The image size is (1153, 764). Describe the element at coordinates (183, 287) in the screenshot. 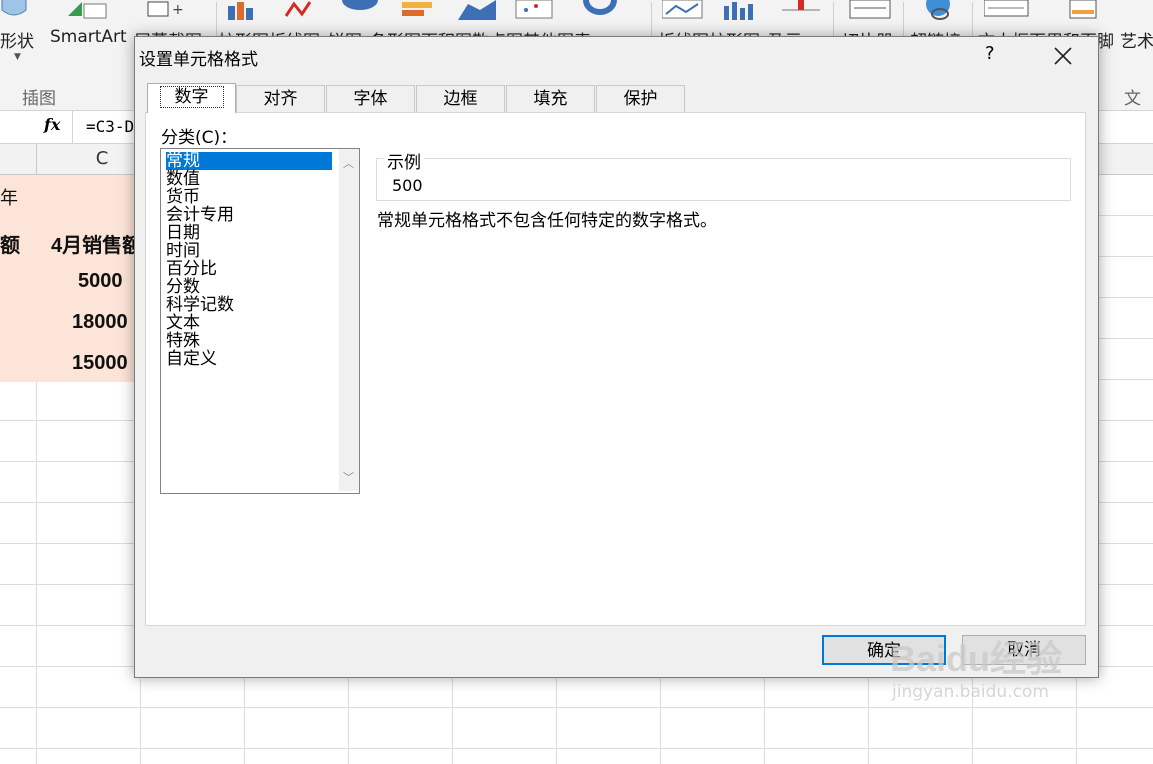

I see `category-fraction: 分数` at that location.